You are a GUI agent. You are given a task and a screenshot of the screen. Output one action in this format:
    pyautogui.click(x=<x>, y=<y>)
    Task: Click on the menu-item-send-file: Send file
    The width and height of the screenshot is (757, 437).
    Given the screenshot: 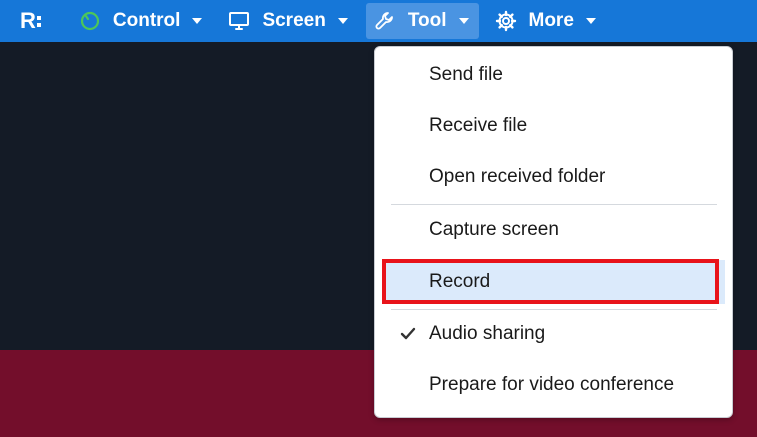 What is the action you would take?
    pyautogui.click(x=554, y=75)
    